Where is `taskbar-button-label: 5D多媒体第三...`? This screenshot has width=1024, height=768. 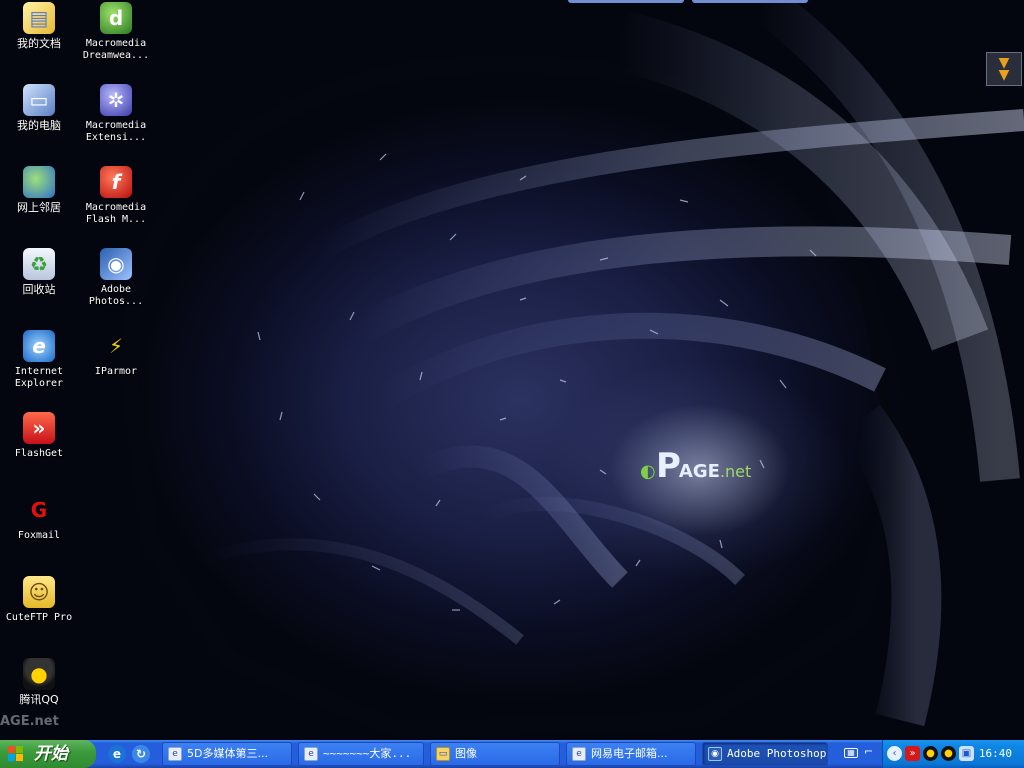 taskbar-button-label: 5D多媒体第三... is located at coordinates (227, 753).